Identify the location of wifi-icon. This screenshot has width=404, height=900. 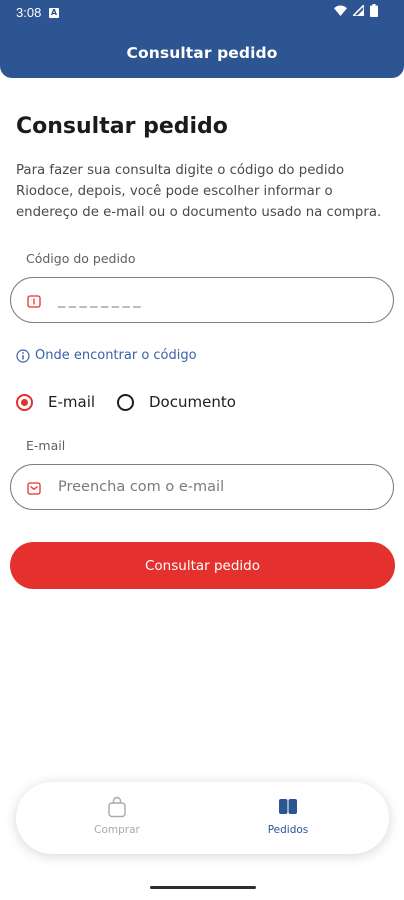
(340, 10).